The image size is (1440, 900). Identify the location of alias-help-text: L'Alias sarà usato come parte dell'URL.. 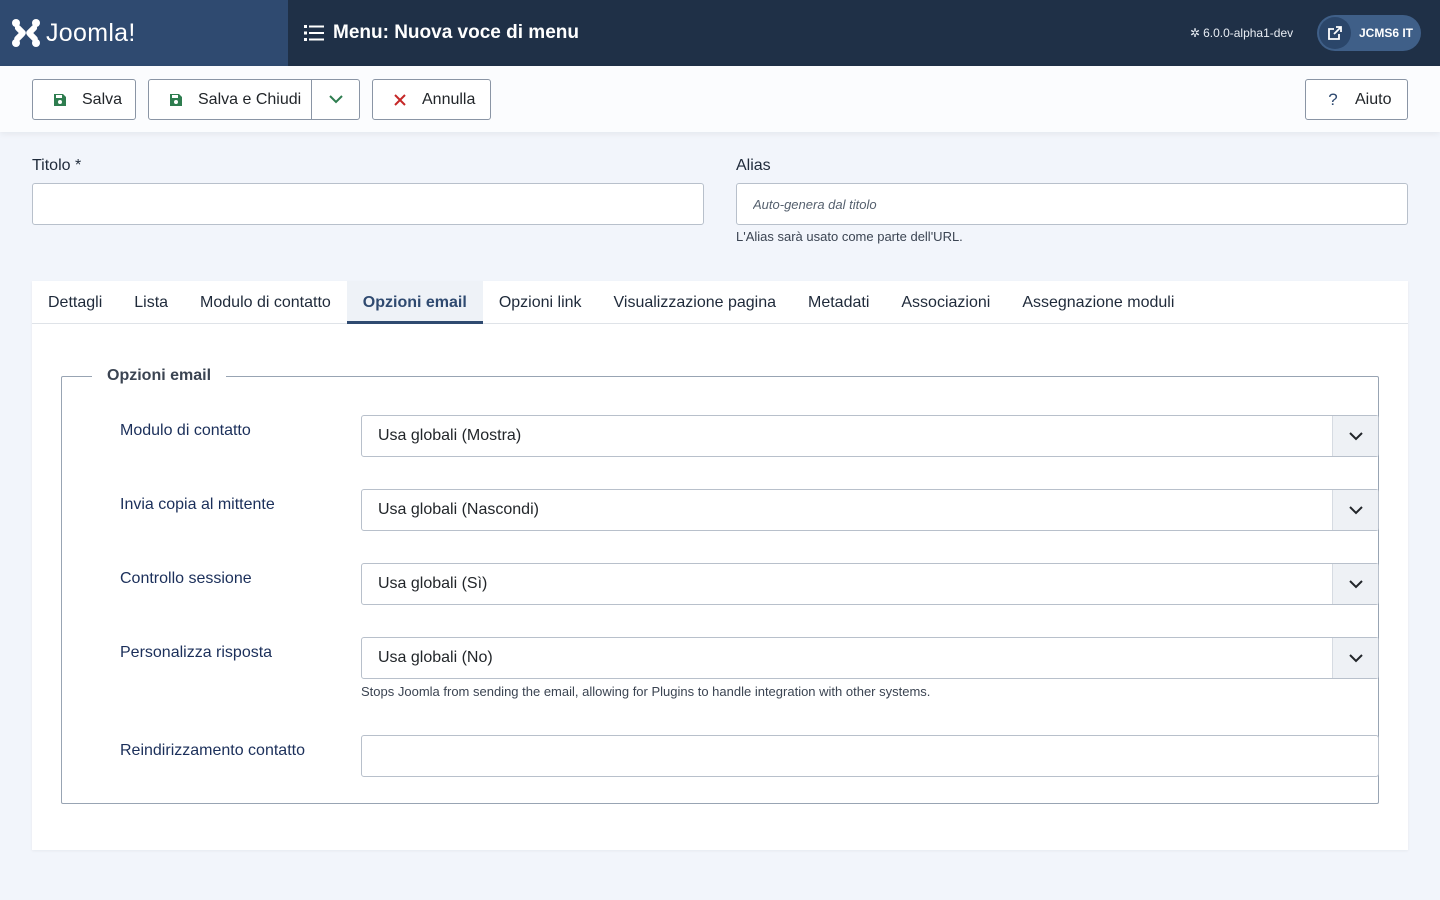
(849, 236).